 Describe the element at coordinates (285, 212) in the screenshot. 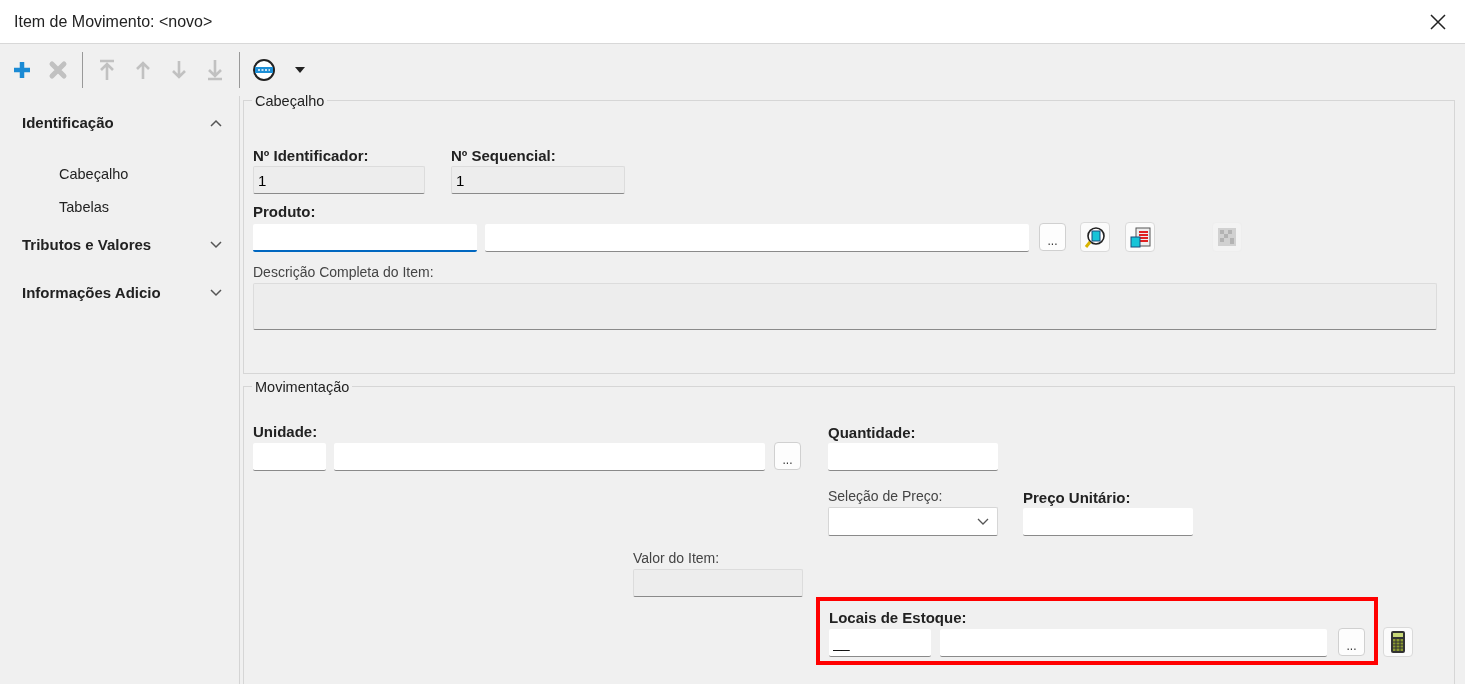

I see `field-label: Produto:` at that location.